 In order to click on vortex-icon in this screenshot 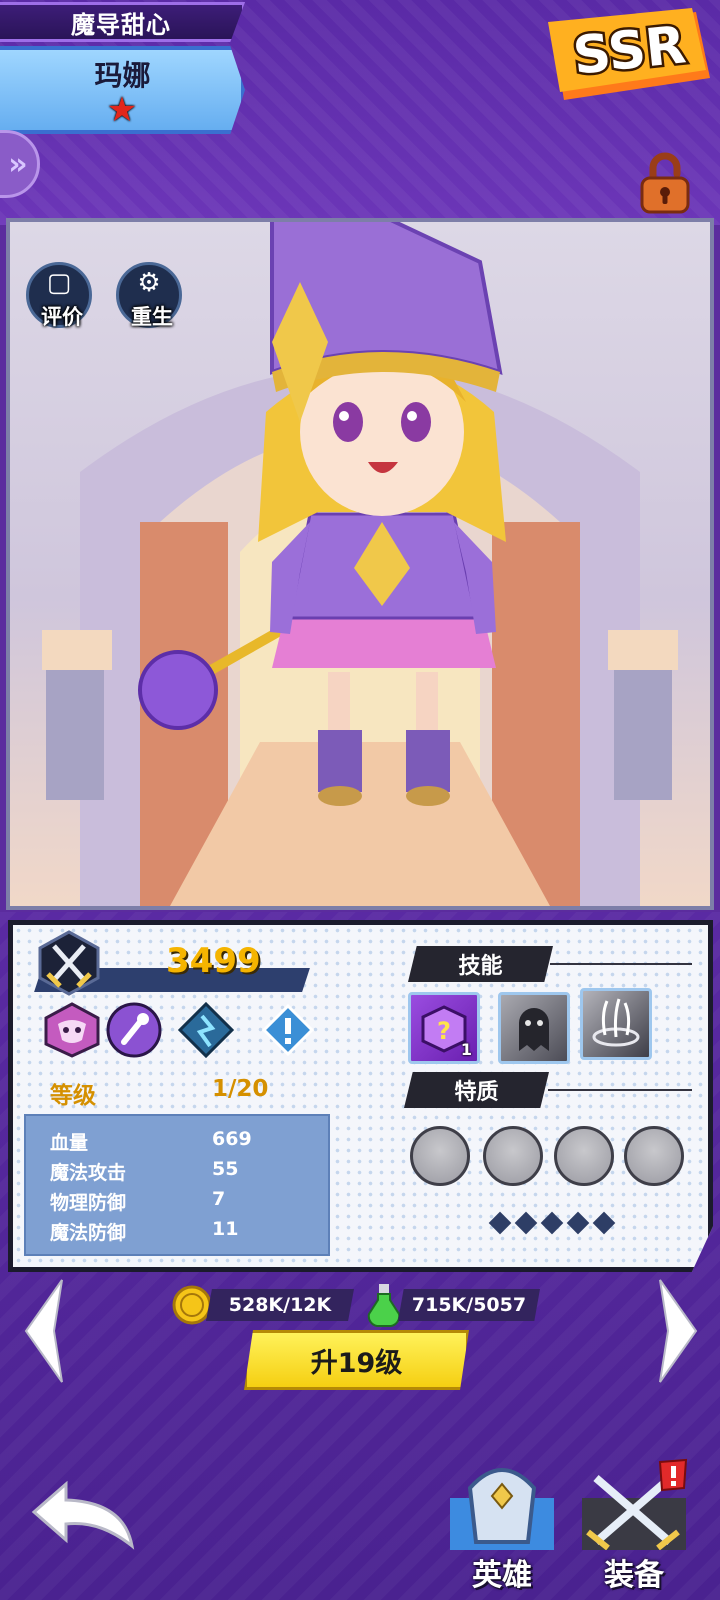, I will do `click(616, 1022)`.